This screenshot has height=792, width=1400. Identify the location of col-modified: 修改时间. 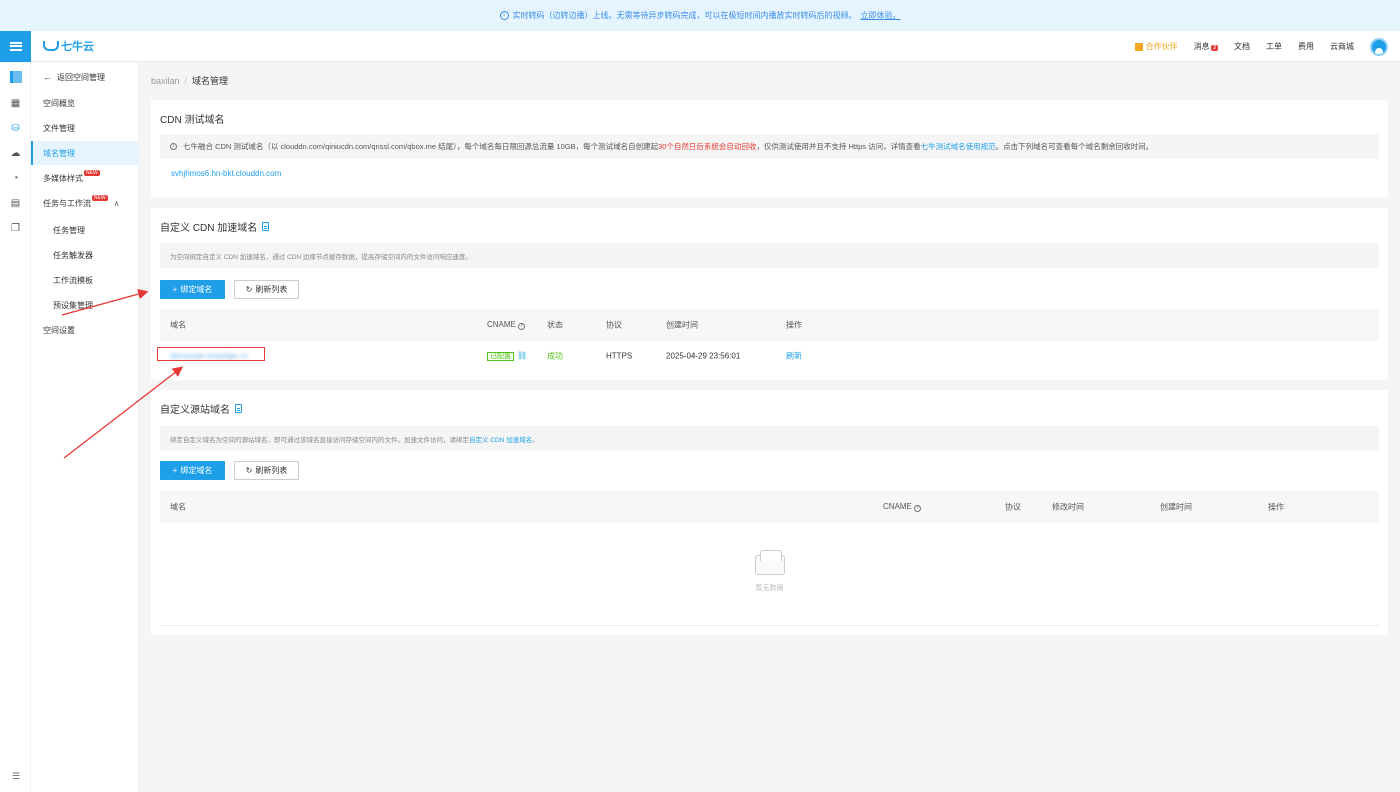
(1068, 507).